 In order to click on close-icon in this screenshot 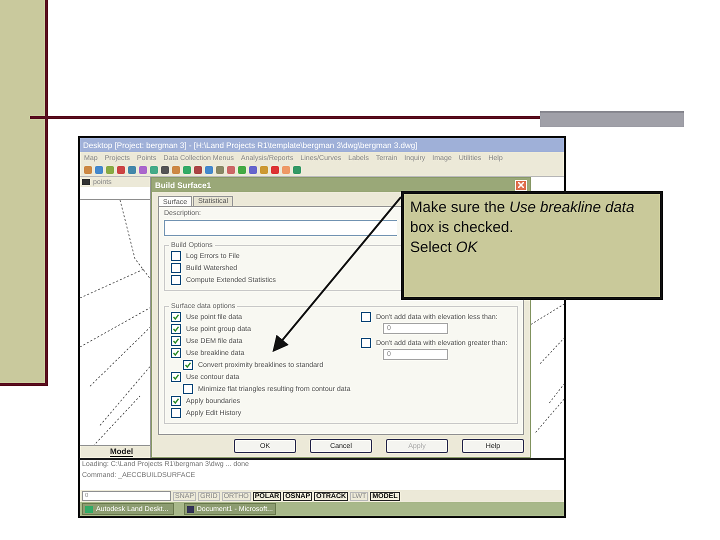, I will do `click(521, 185)`.